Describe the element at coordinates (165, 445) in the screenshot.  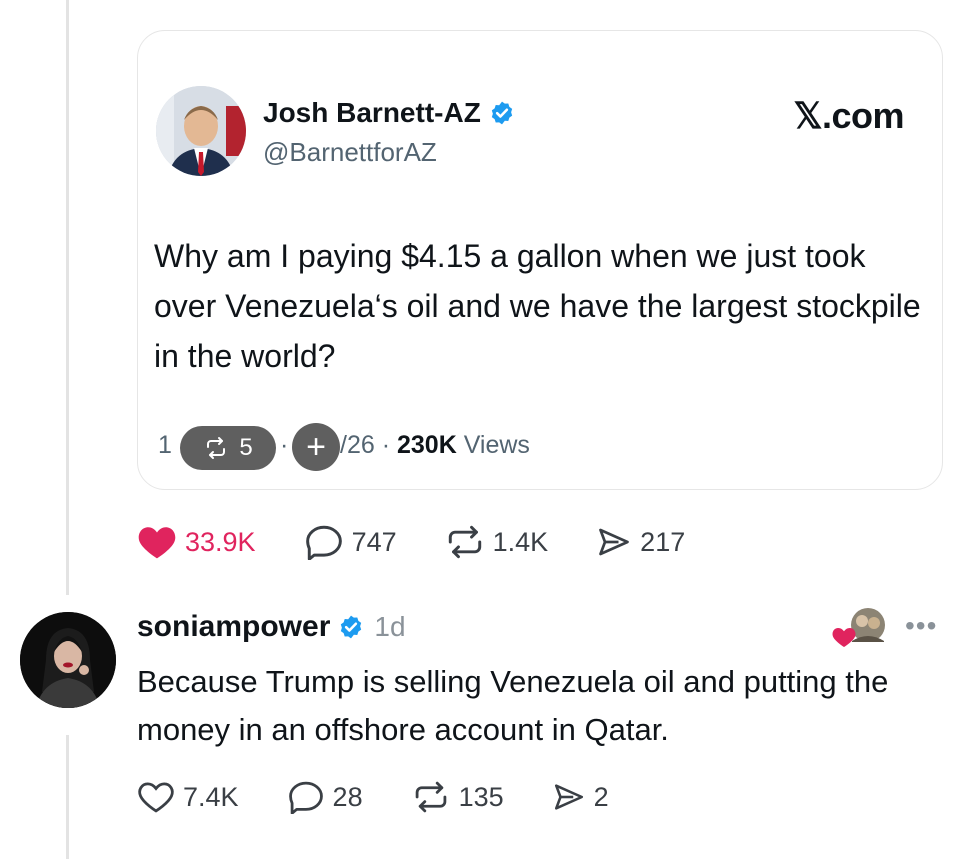
I see `date-fragment-left: 1` at that location.